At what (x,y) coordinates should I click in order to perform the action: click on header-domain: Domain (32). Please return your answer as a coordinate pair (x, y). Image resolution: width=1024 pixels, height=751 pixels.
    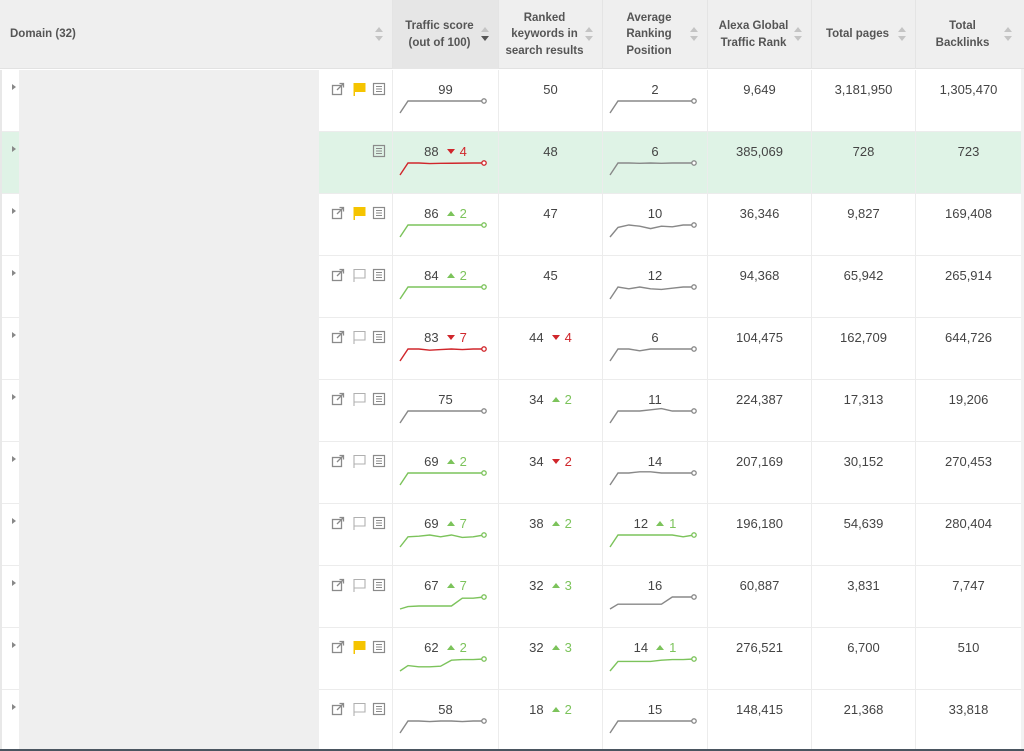
    Looking at the image, I should click on (196, 34).